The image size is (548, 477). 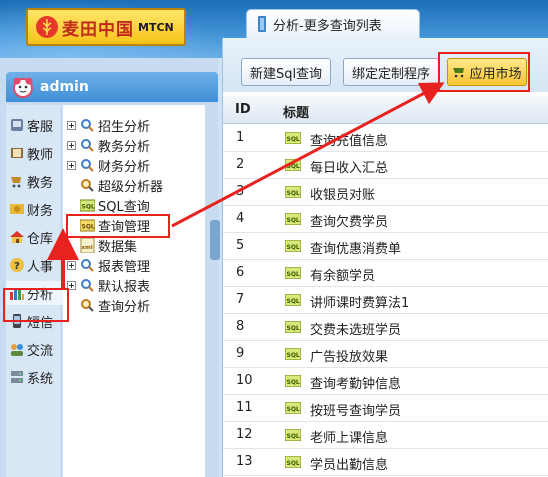 I want to click on tree-node-default-report: 默认报表, so click(x=106, y=285).